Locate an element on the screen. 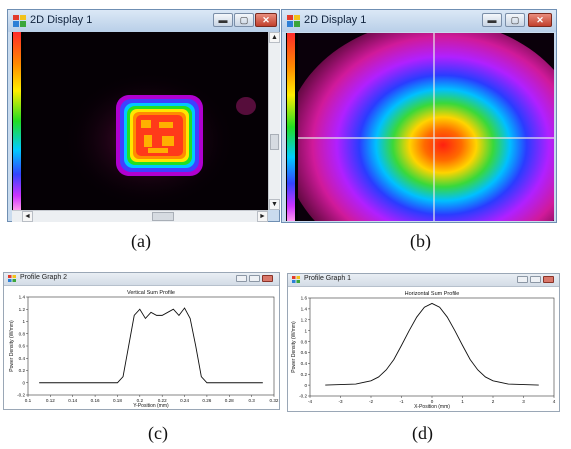  horizontal-scrollbar: ◄ ► is located at coordinates (140, 216).